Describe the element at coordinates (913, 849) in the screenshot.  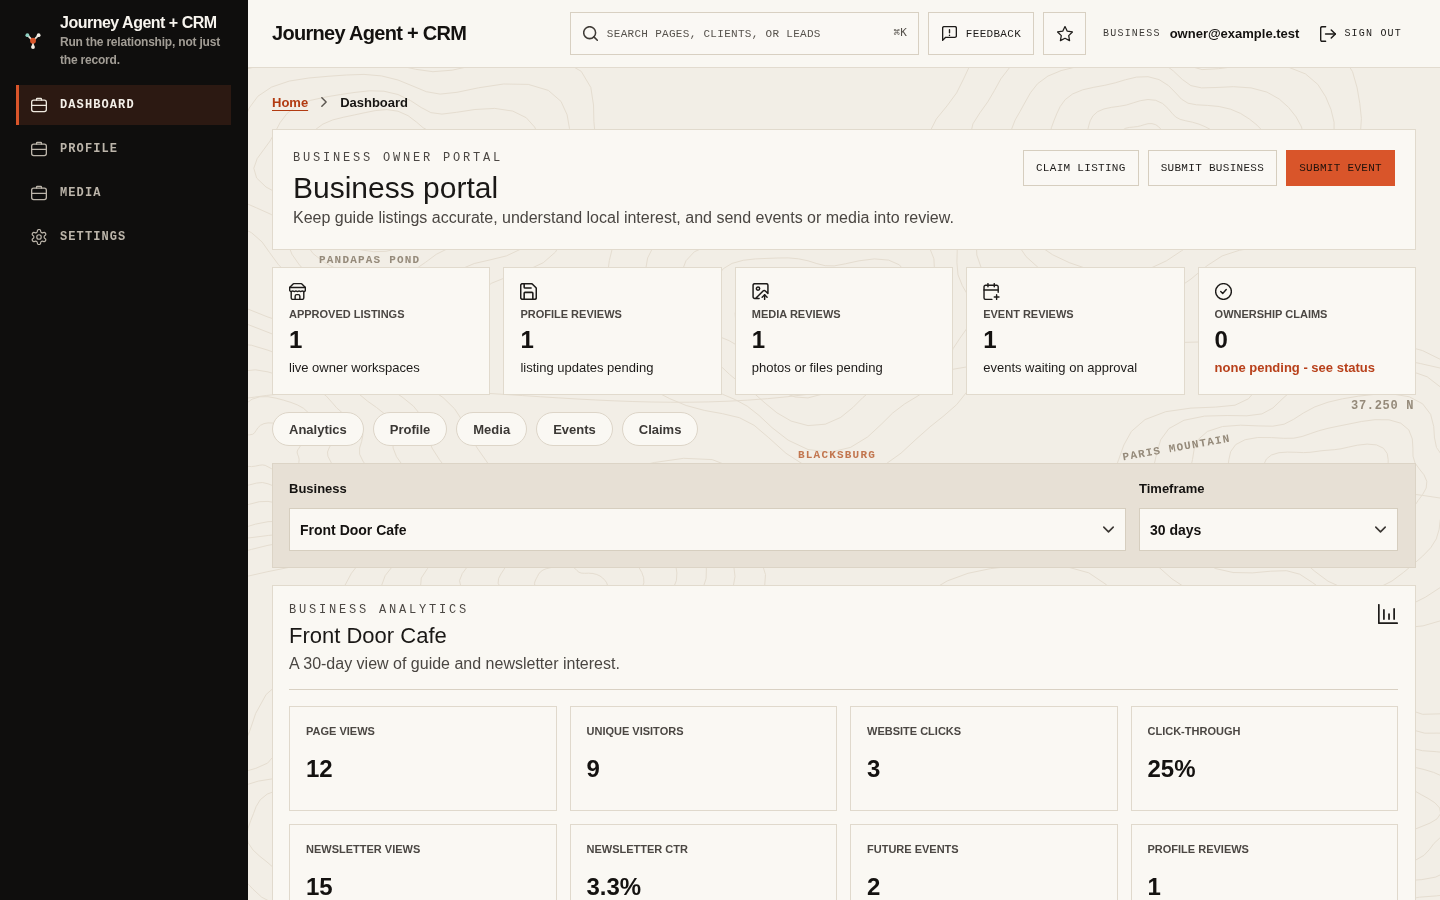
I see `metric-label: FUTURE EVENTS` at that location.